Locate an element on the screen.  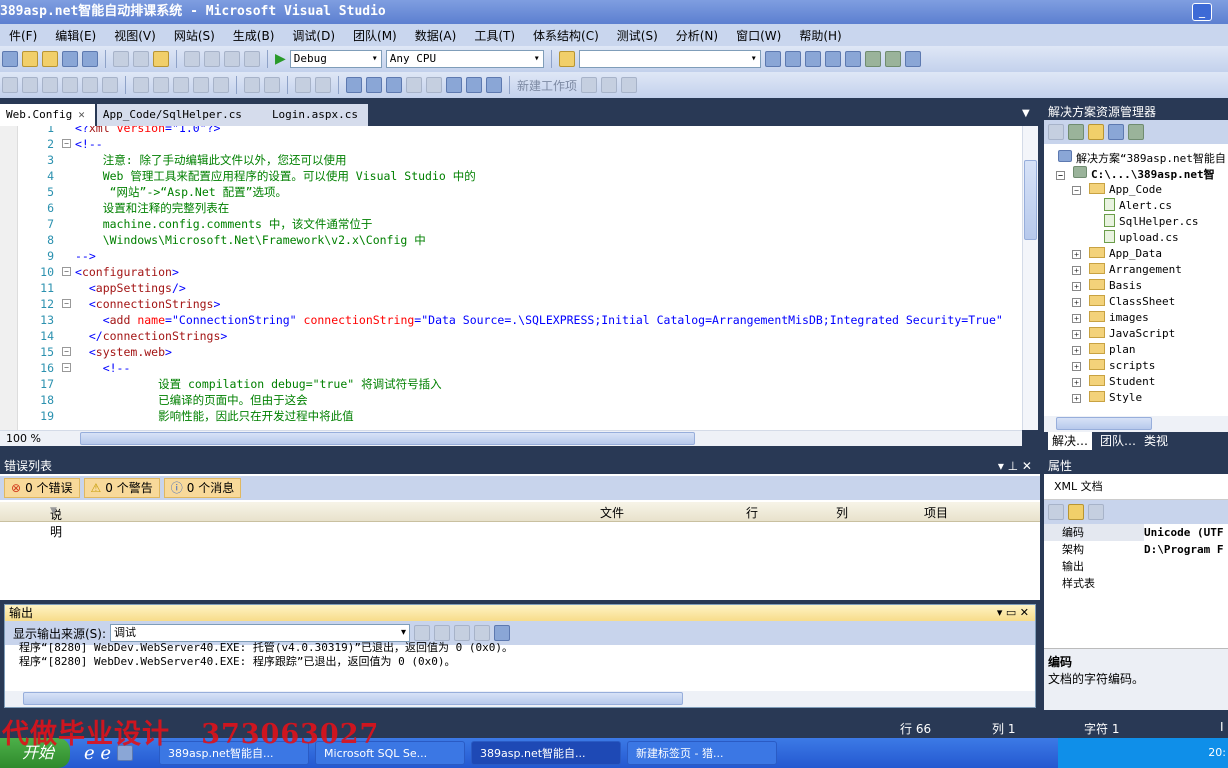
word-wrap-icon is located at coordinates (502, 633).